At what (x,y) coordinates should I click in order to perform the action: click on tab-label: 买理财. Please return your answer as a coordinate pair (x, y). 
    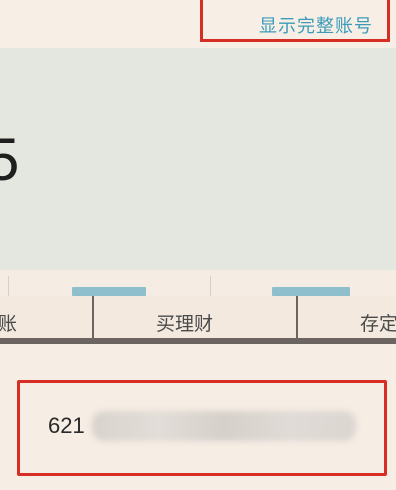
    Looking at the image, I should click on (185, 324).